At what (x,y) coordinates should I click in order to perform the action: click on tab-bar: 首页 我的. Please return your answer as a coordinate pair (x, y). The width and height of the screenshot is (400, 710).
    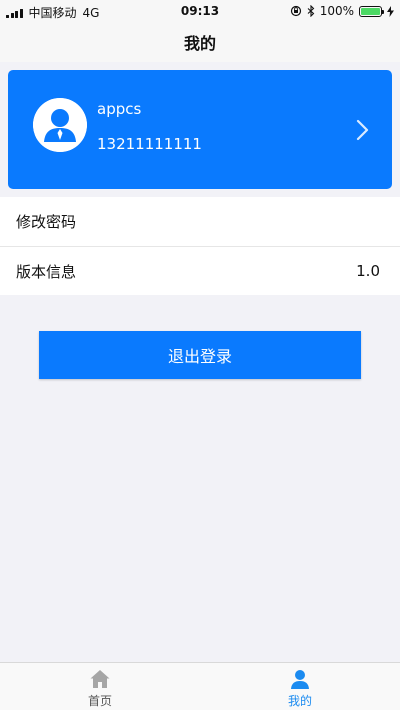
    Looking at the image, I should click on (200, 686).